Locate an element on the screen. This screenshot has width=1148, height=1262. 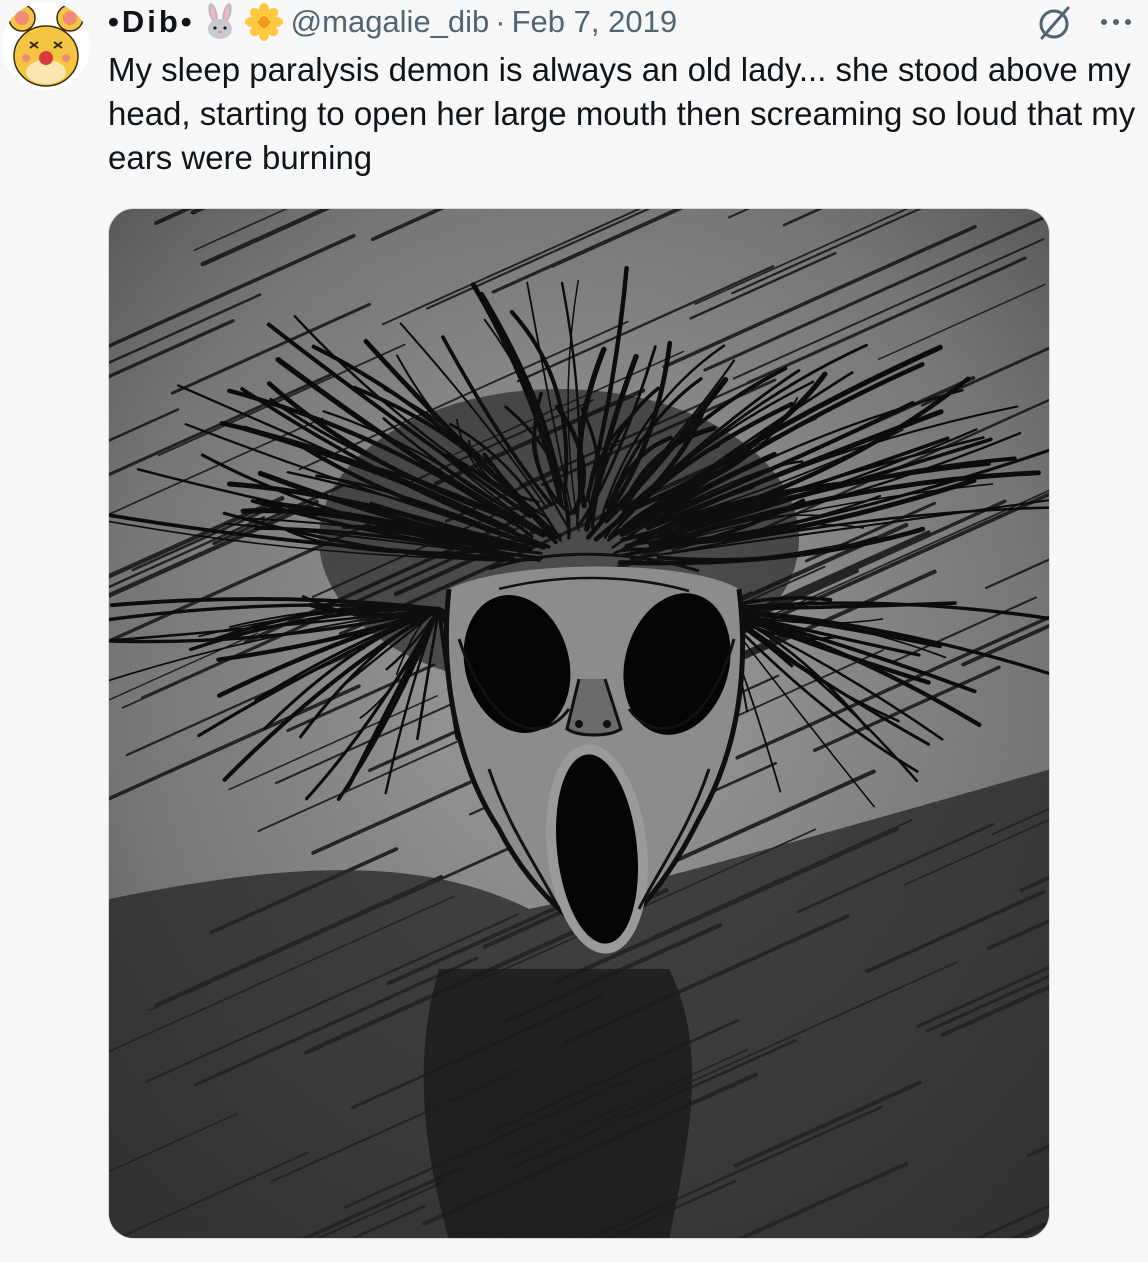
timestamp: Feb 7, 2019 is located at coordinates (594, 22).